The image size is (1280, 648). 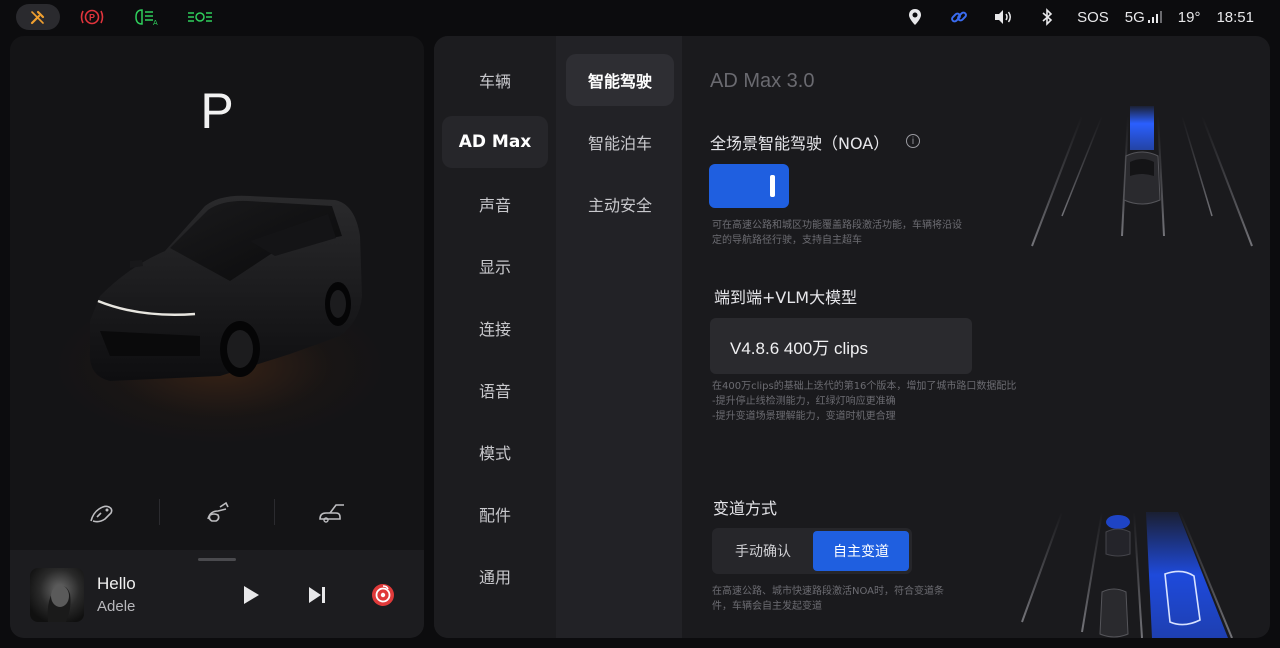 I want to click on parking-brake-icon: P, so click(x=92, y=17).